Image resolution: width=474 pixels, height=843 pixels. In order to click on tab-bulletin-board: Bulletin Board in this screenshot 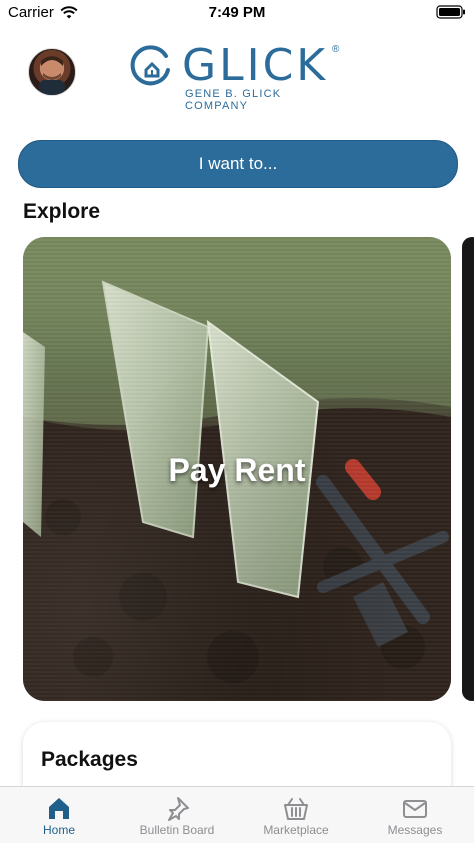, I will do `click(177, 815)`.